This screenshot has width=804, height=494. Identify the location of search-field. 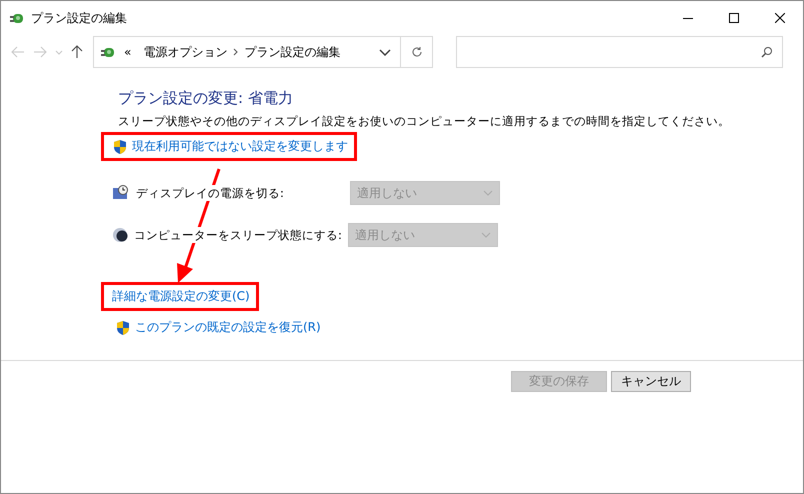
(619, 52).